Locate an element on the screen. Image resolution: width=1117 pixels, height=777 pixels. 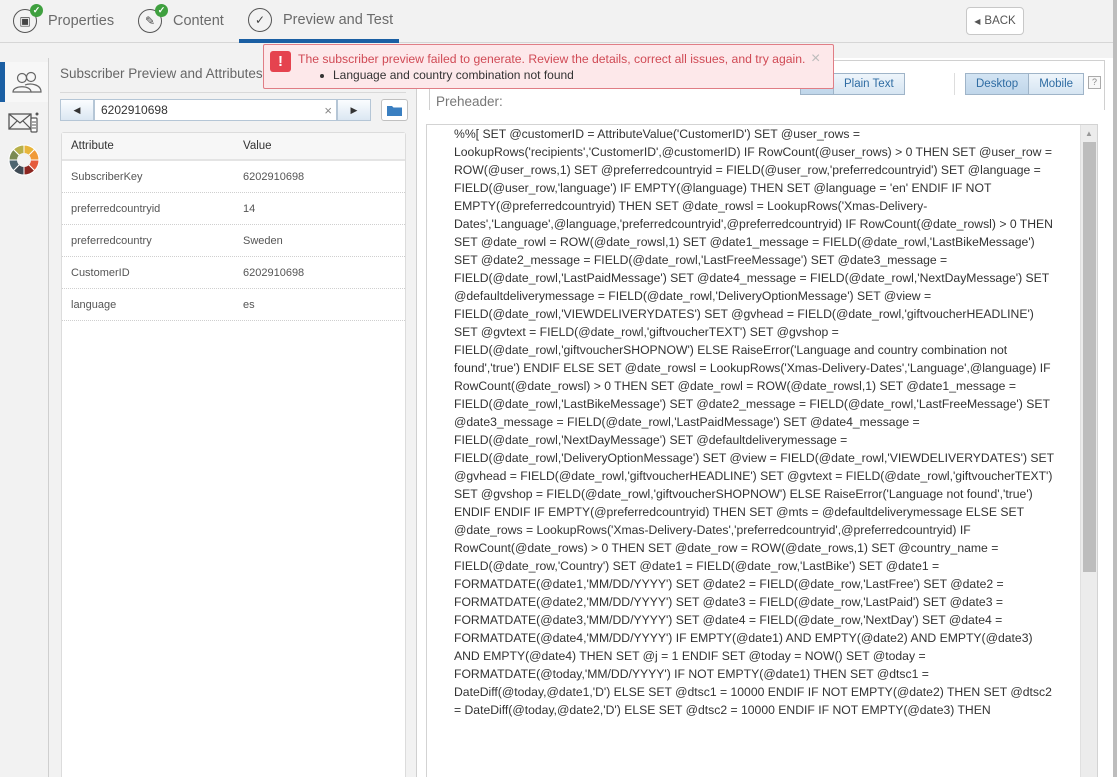
panel-title: Subscriber Preview and Attributes is located at coordinates (161, 73).